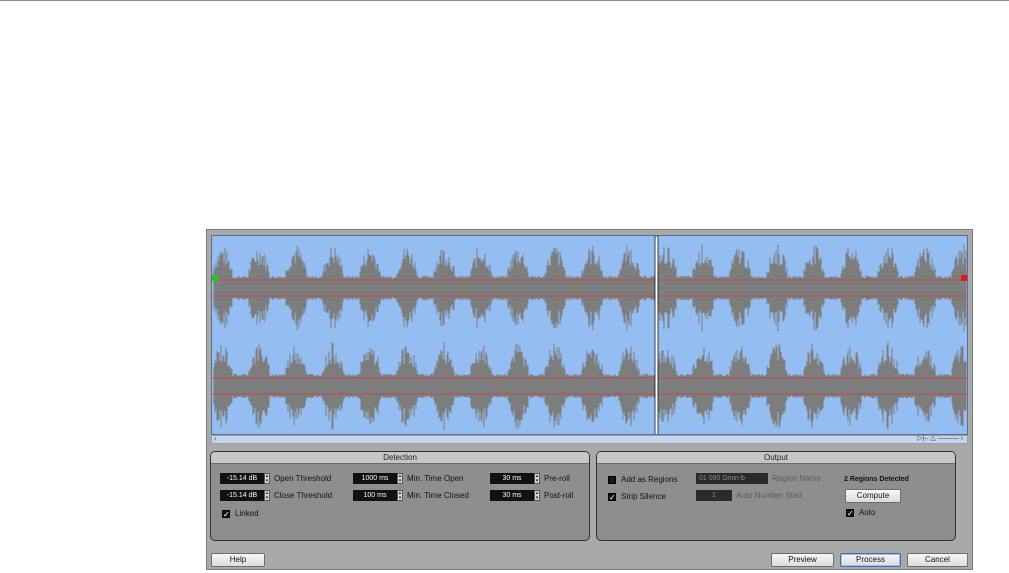 The height and width of the screenshot is (573, 1009). What do you see at coordinates (267, 495) in the screenshot?
I see `close-threshold-spinner: ▴ ▾` at bounding box center [267, 495].